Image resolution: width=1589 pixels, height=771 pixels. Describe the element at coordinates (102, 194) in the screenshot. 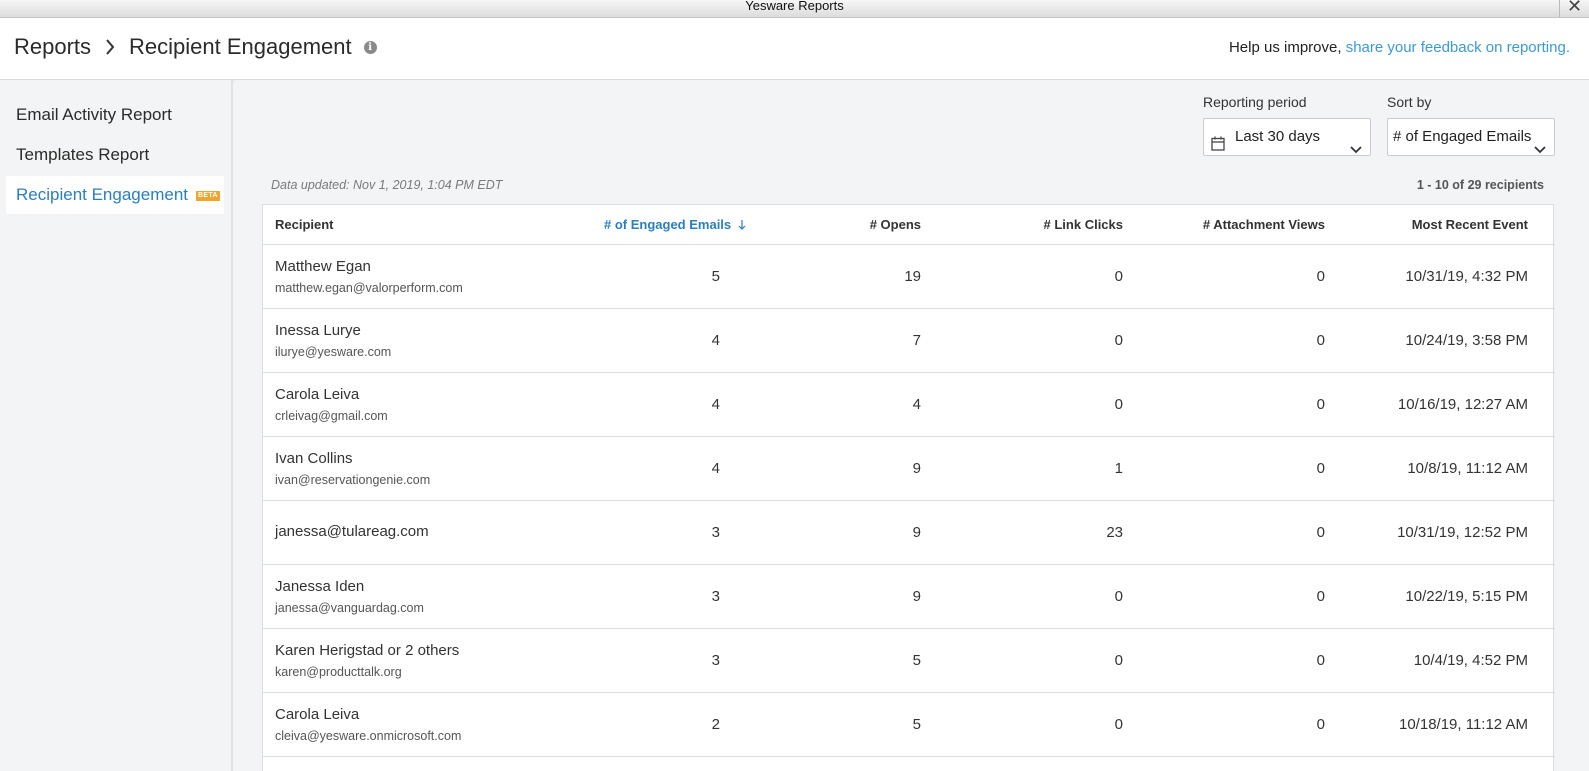

I see `sidebar-item-label: Recipient Engagement` at that location.